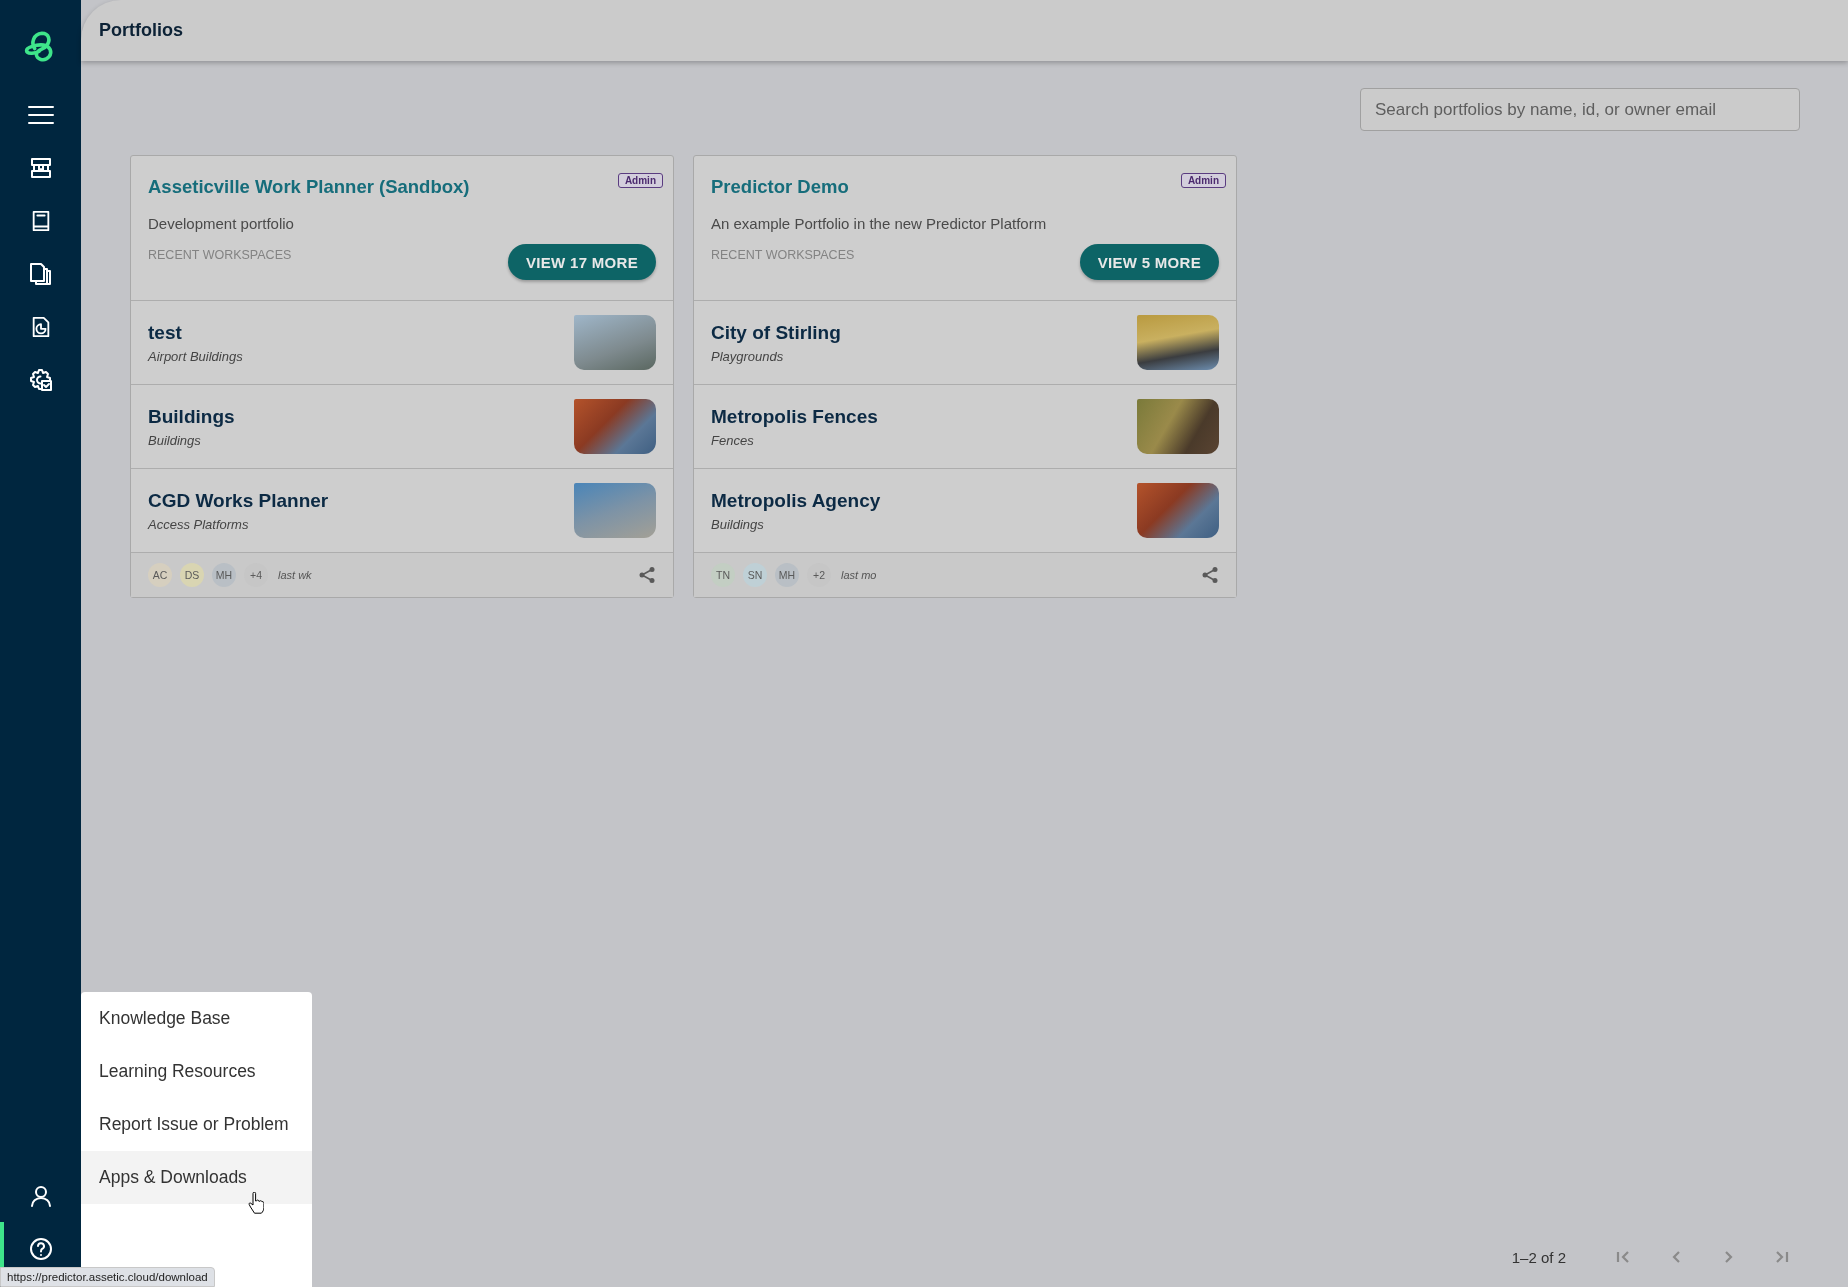 The width and height of the screenshot is (1848, 1287). Describe the element at coordinates (879, 223) in the screenshot. I see `portfolio-description: An example Portfolio in the new Predictor Platform` at that location.